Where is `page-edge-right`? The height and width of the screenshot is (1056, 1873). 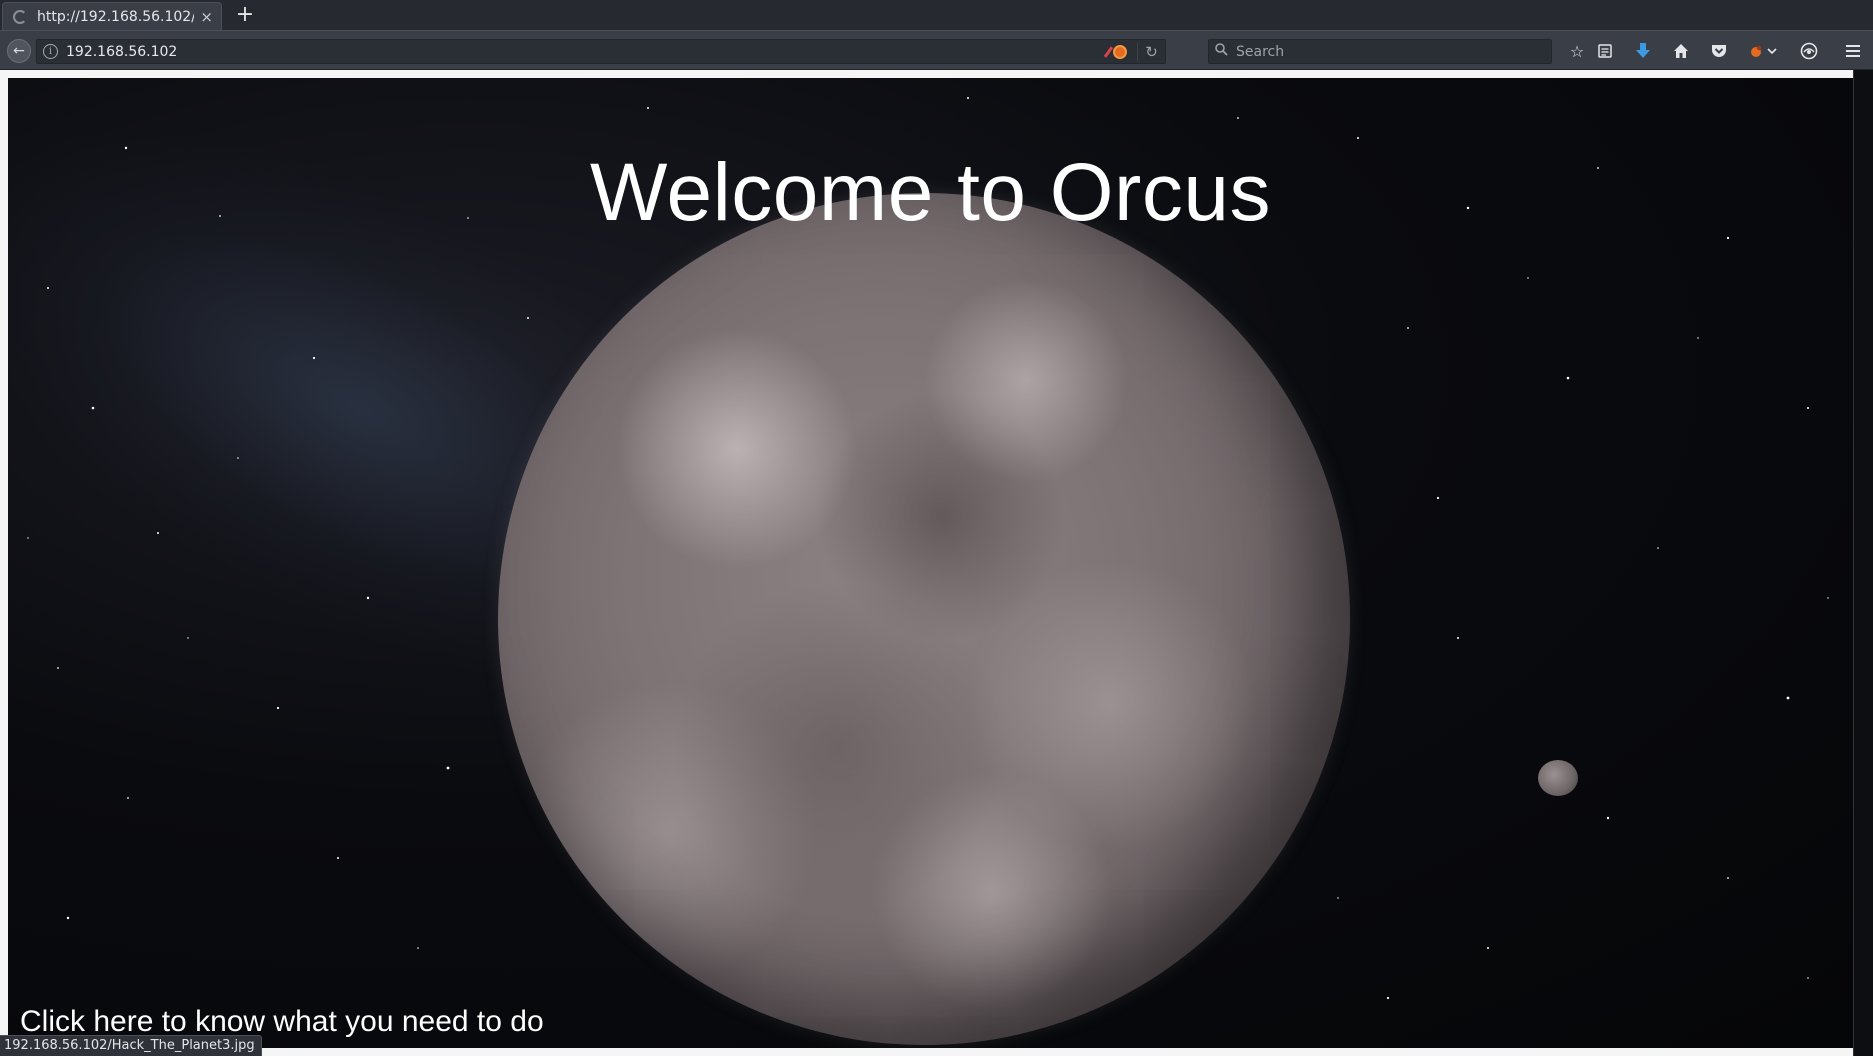
page-edge-right is located at coordinates (1863, 563).